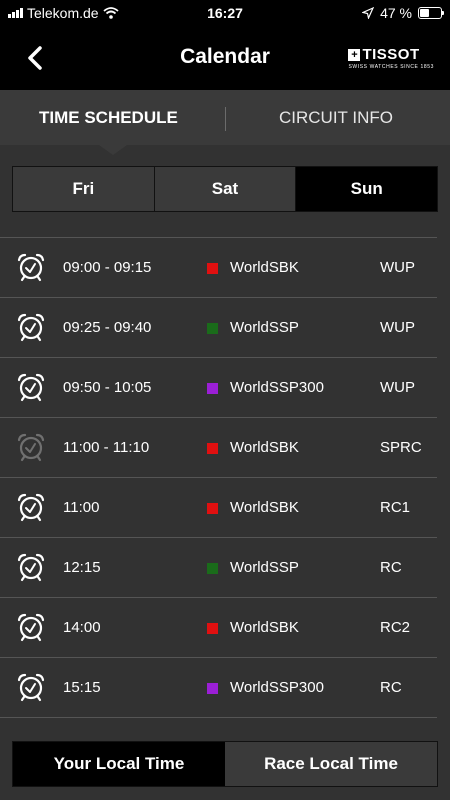 This screenshot has width=450, height=800. Describe the element at coordinates (368, 13) in the screenshot. I see `location-arrow-icon` at that location.